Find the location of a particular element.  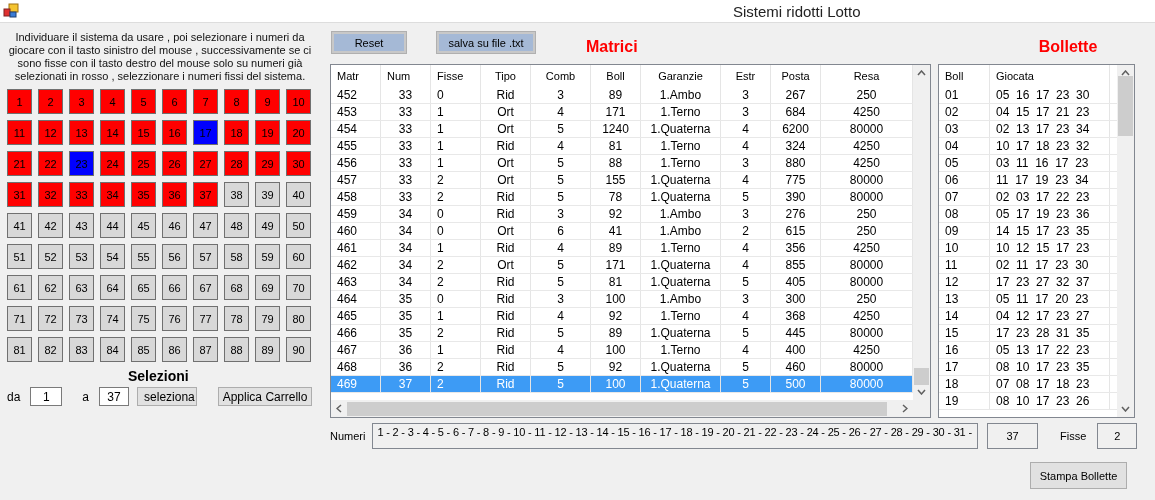

number-button: 59 is located at coordinates (267, 256).